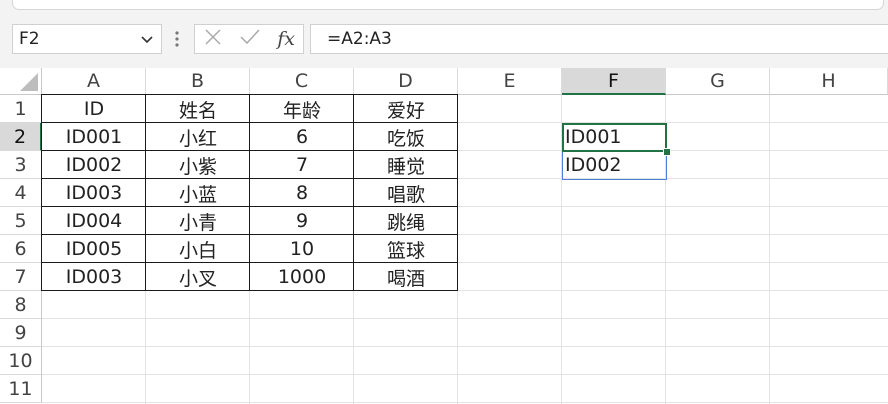 This screenshot has height=404, width=888. What do you see at coordinates (406, 165) in the screenshot?
I see `table-cell: 睡觉` at bounding box center [406, 165].